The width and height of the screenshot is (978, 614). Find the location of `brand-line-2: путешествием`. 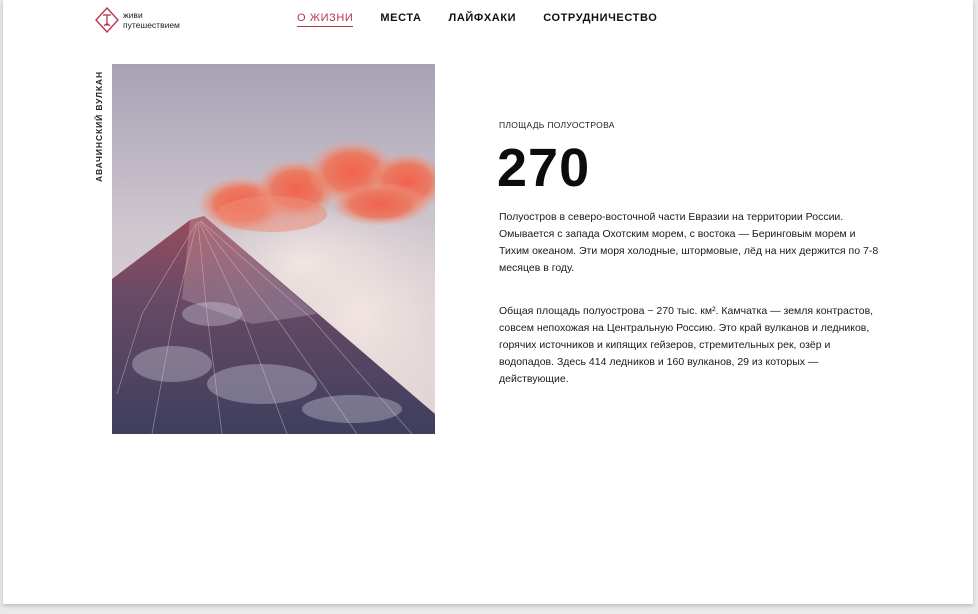

brand-line-2: путешествием is located at coordinates (151, 25).